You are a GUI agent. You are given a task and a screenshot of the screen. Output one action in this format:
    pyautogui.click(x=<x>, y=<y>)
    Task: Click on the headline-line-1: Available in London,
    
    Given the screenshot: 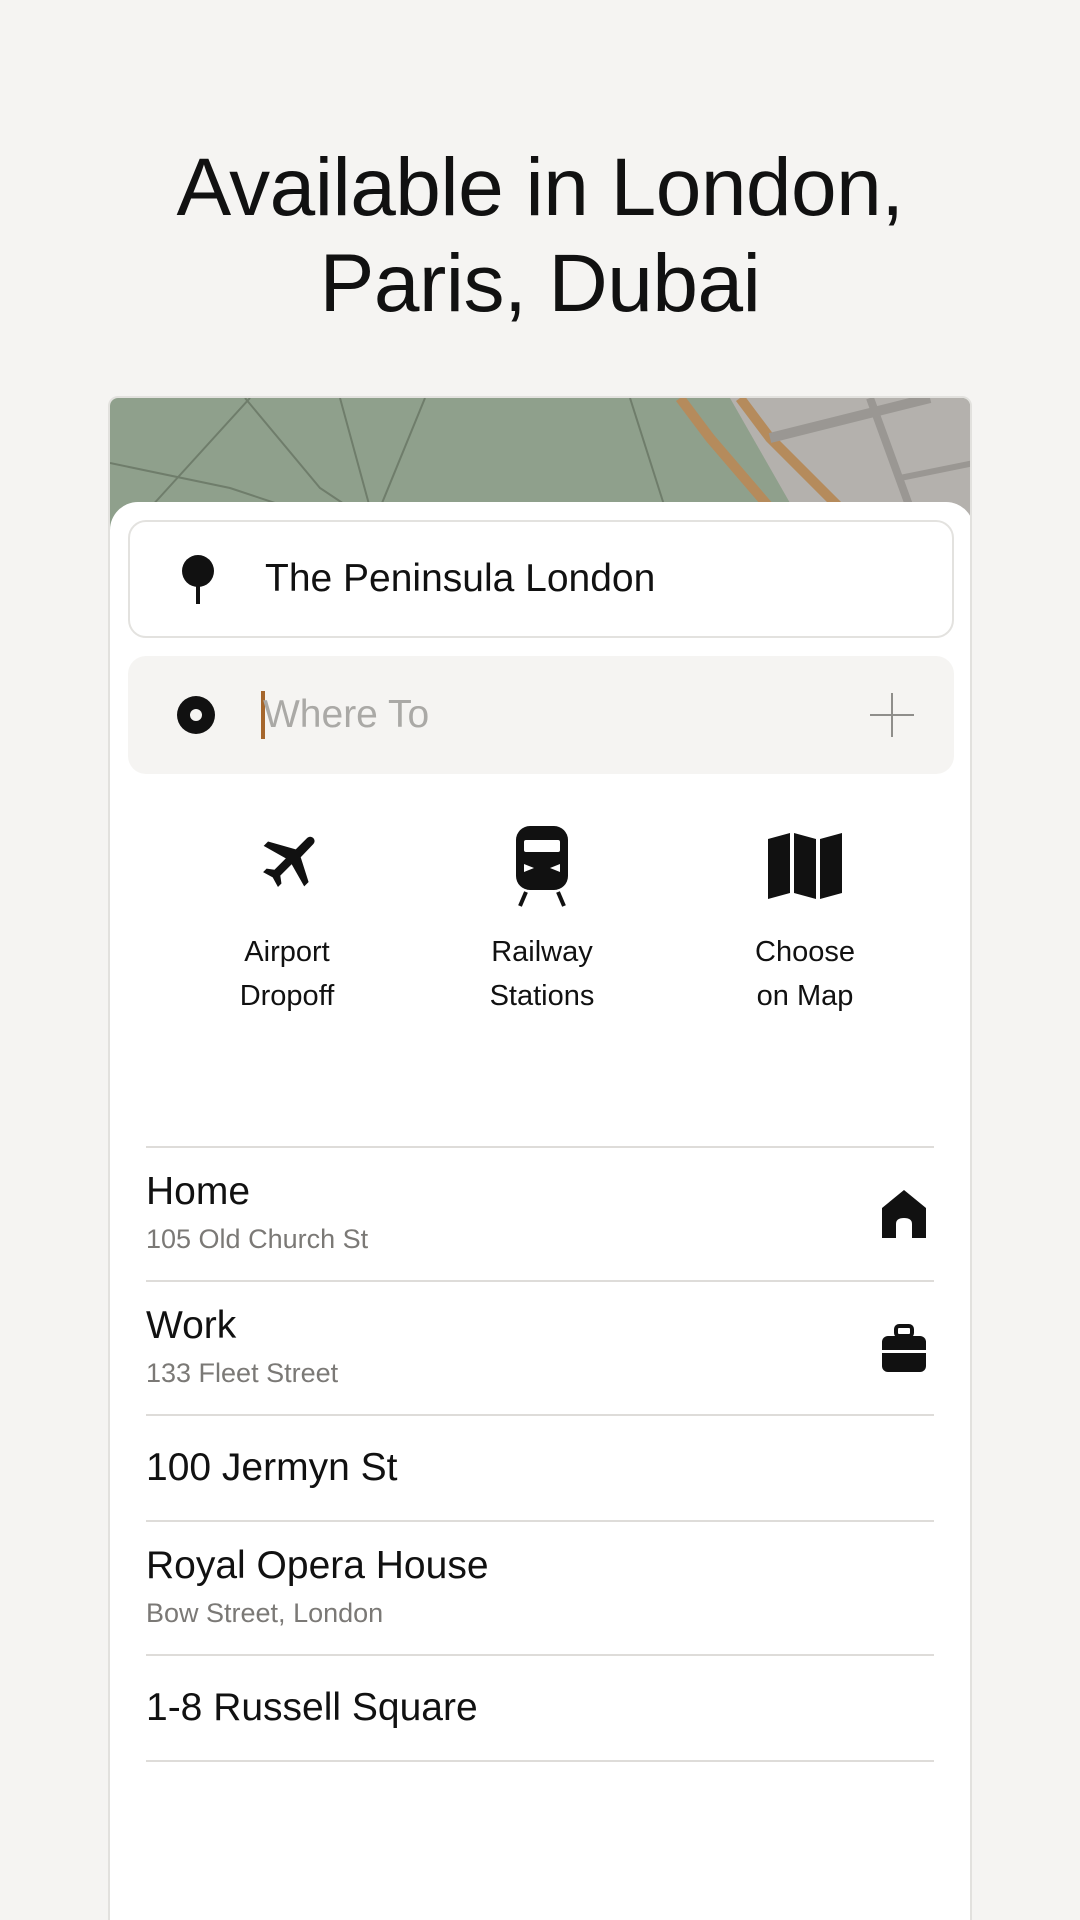 What is the action you would take?
    pyautogui.click(x=540, y=187)
    